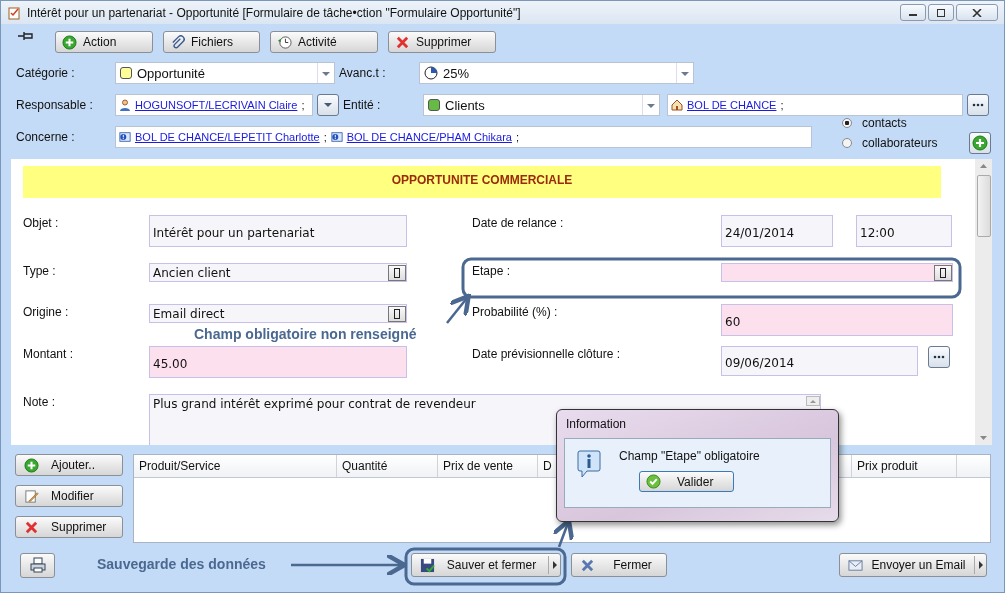  I want to click on contact-link: BOL DE CHANCE/PHAM Chikara, so click(429, 137).